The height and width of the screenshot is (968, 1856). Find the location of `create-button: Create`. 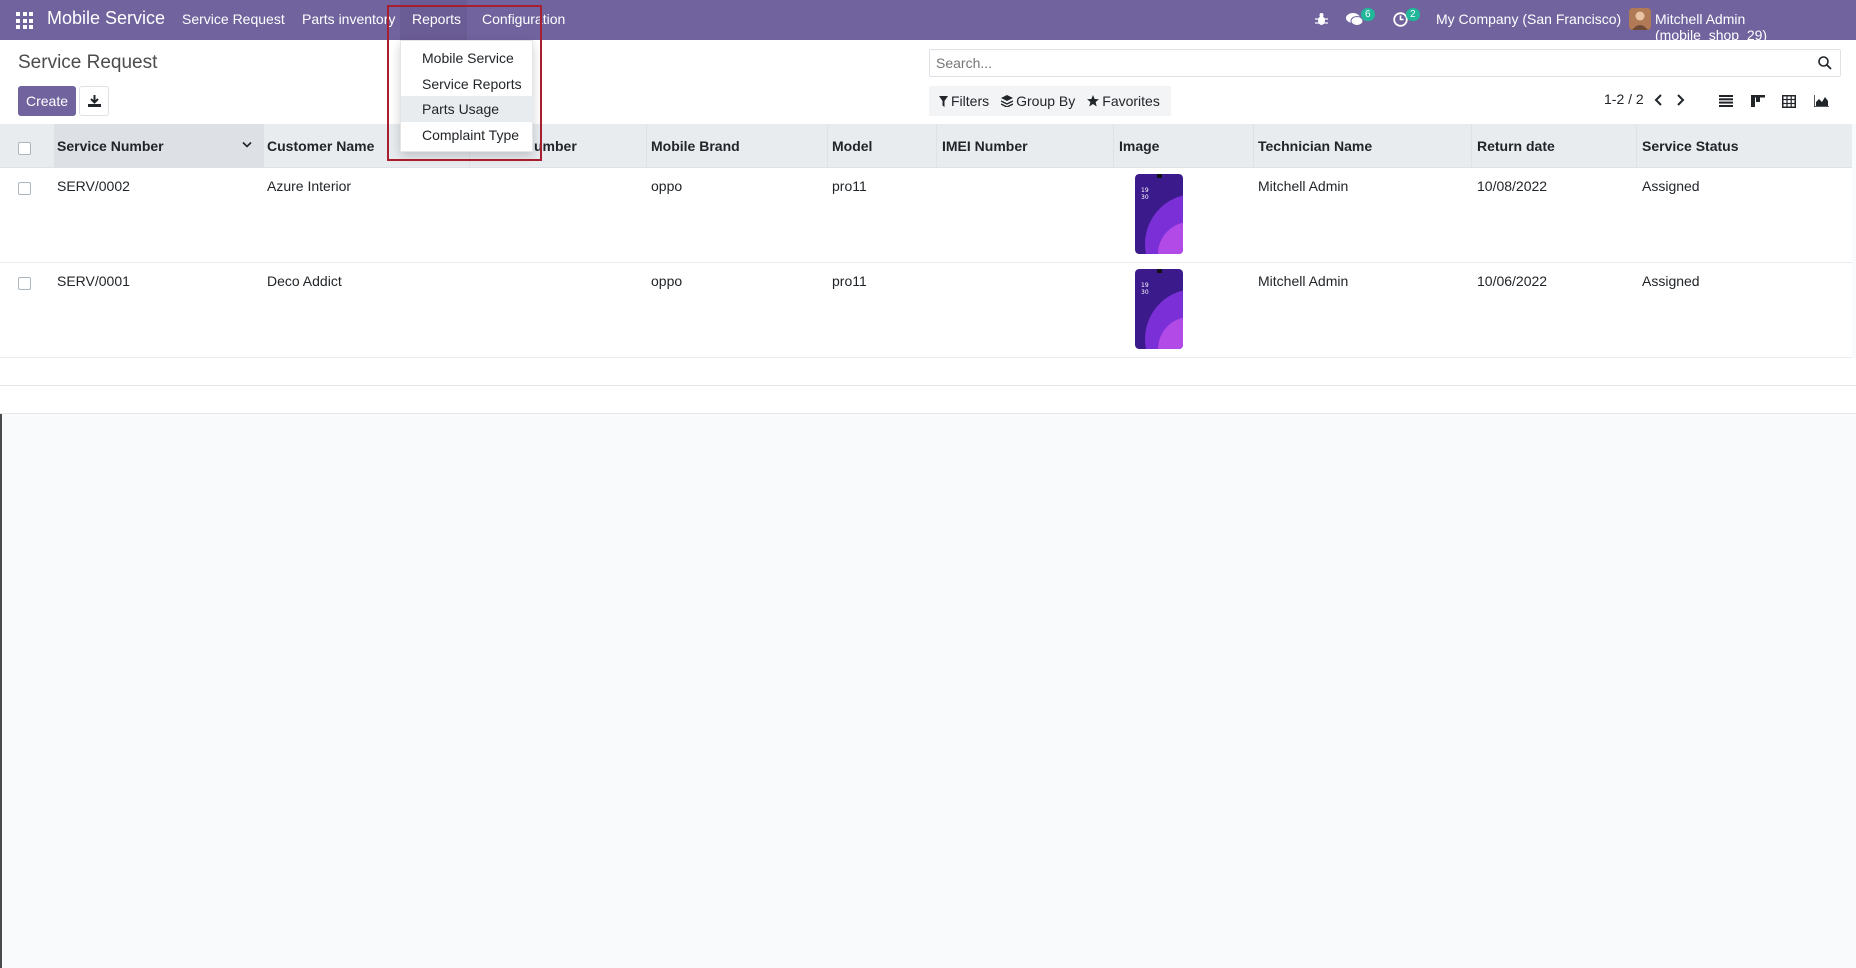

create-button: Create is located at coordinates (47, 101).